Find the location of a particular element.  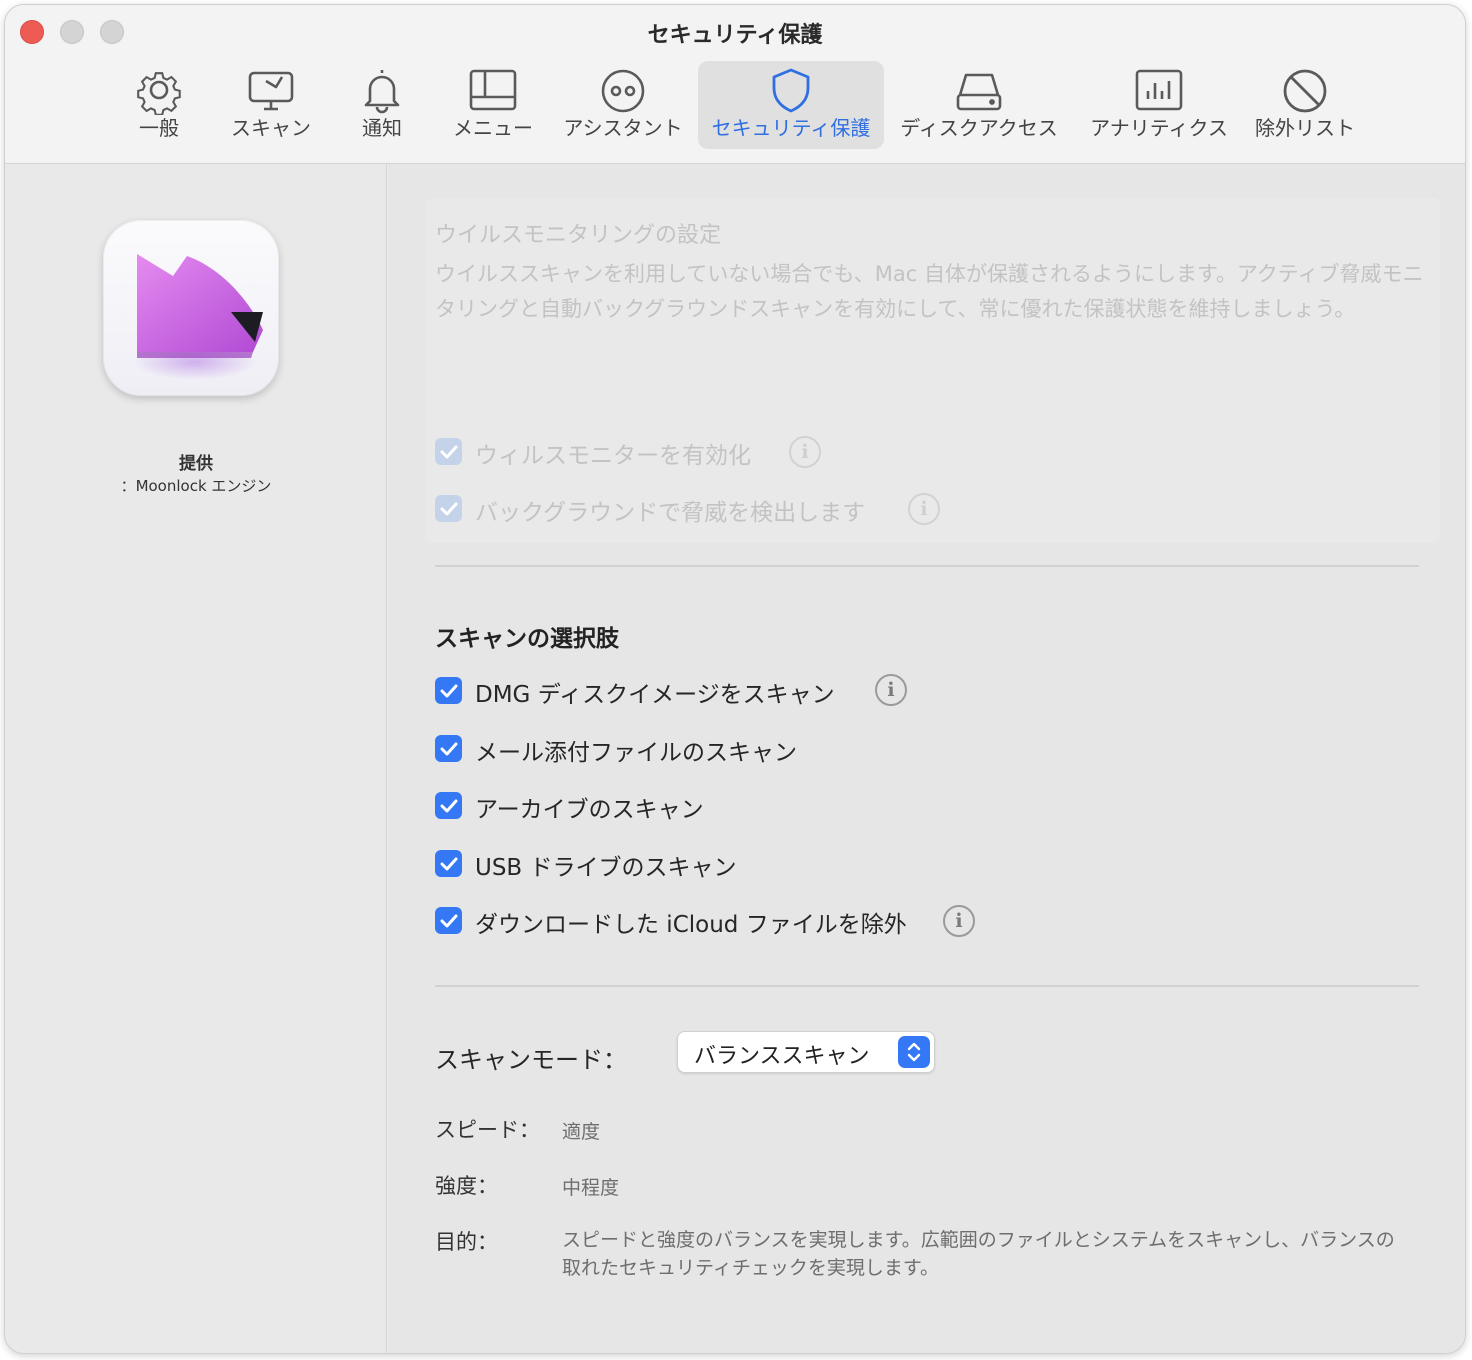

moonlock-app-icon is located at coordinates (191, 308).